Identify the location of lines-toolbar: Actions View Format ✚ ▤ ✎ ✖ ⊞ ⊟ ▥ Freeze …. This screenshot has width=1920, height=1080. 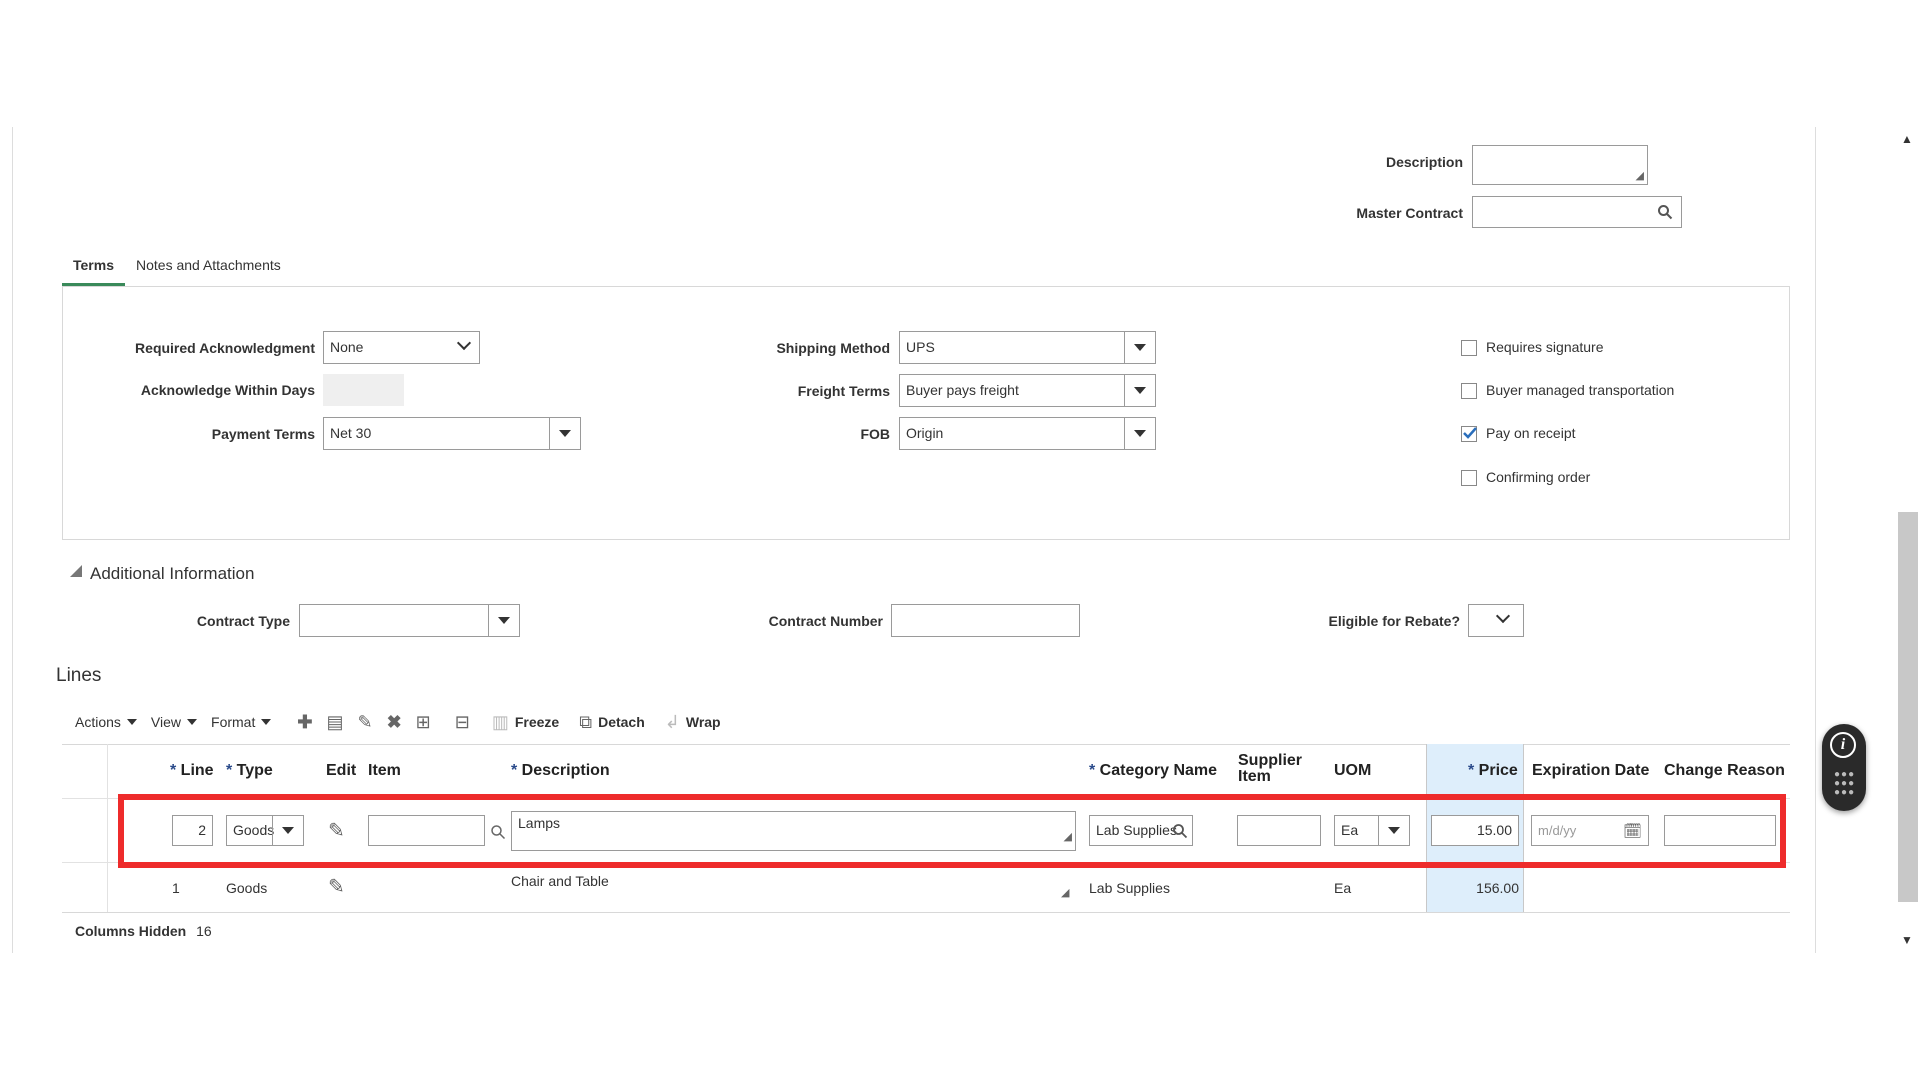
(398, 722).